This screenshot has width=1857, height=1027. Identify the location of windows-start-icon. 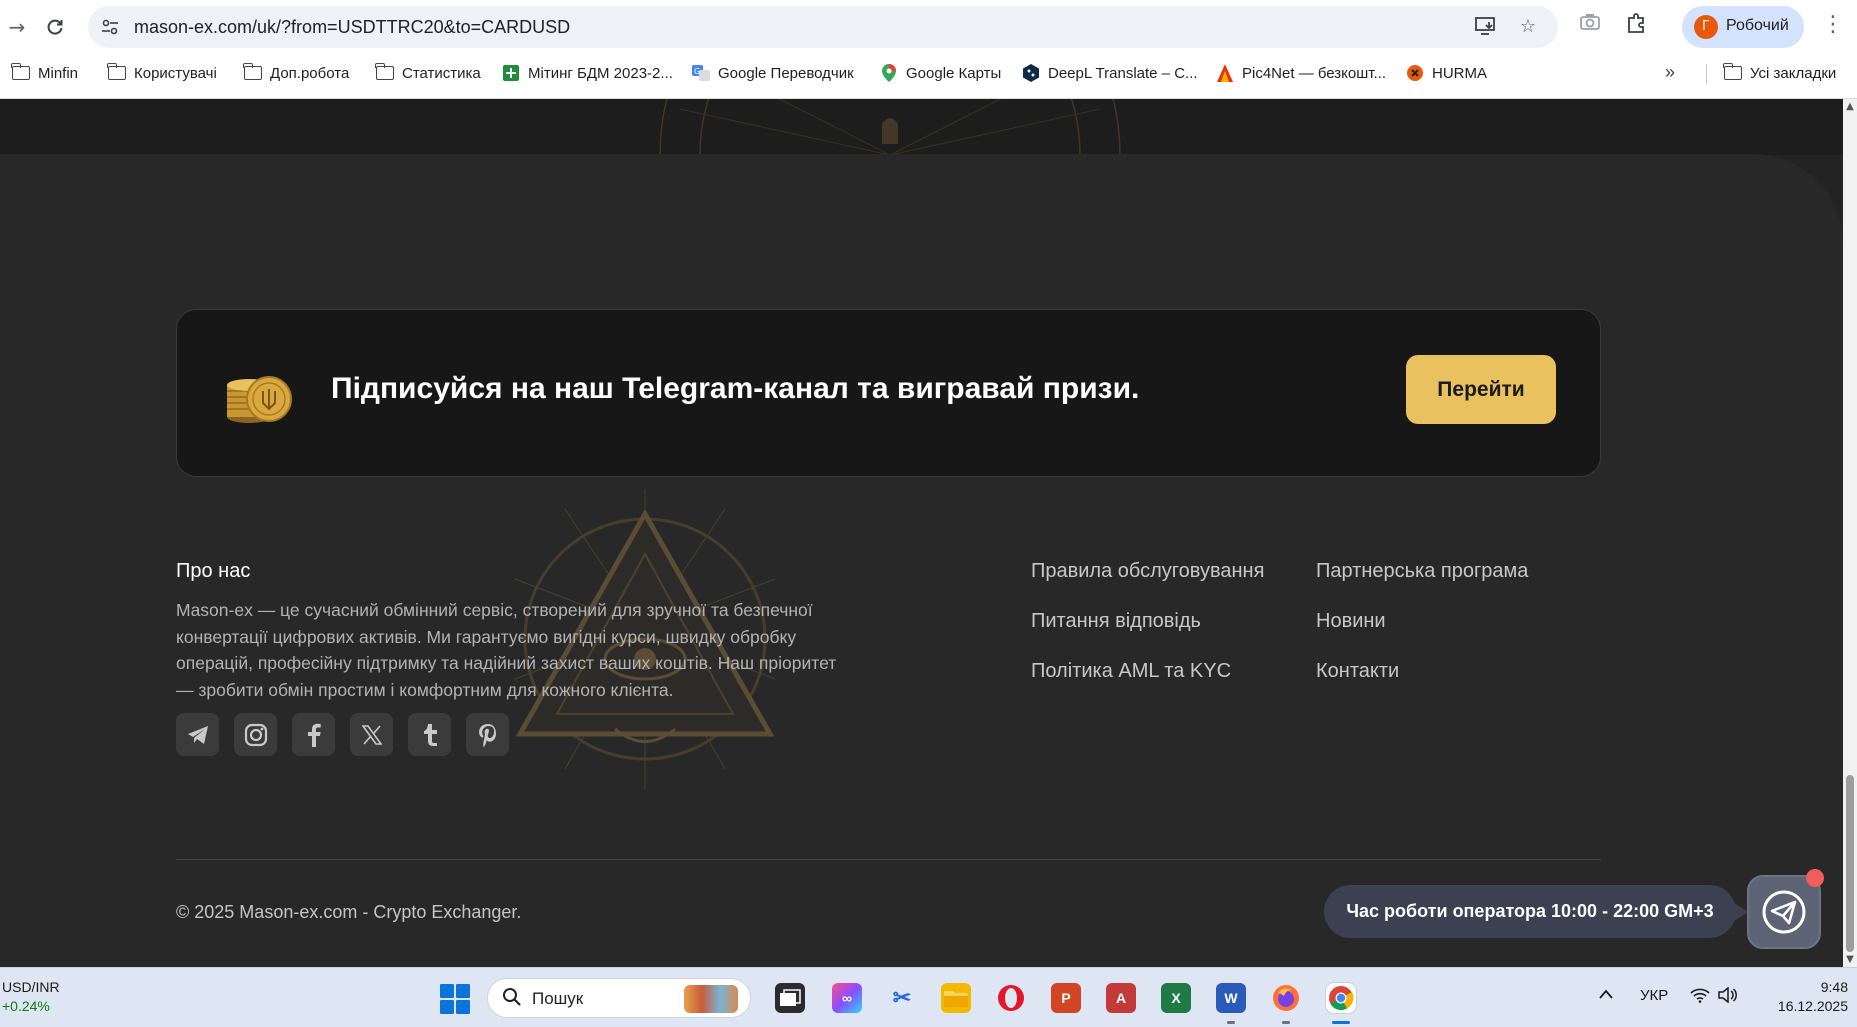
(455, 999).